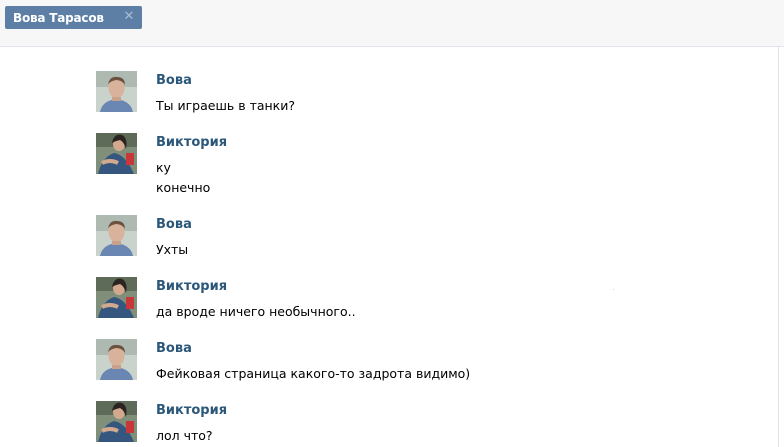 Image resolution: width=784 pixels, height=447 pixels. Describe the element at coordinates (163, 167) in the screenshot. I see `message-text: ку` at that location.